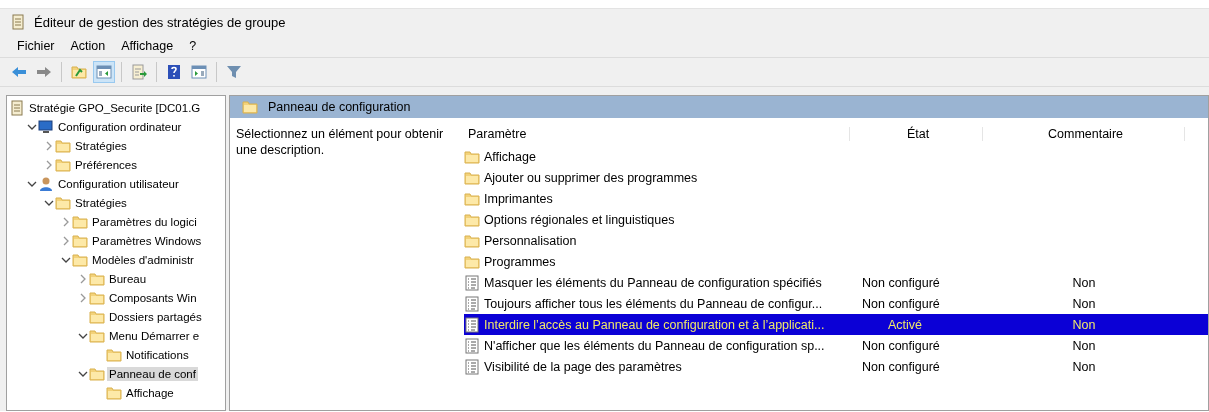 The image size is (1209, 412). Describe the element at coordinates (519, 198) in the screenshot. I see `table-cell: Imprimantes` at that location.